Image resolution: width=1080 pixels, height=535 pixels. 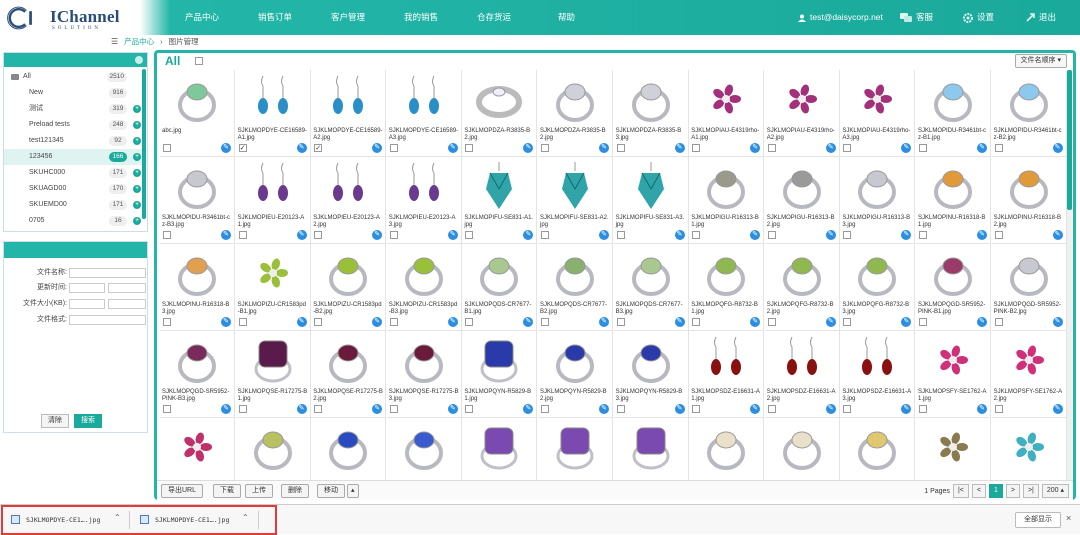 What do you see at coordinates (995, 491) in the screenshot?
I see `current-page-button: 1` at bounding box center [995, 491].